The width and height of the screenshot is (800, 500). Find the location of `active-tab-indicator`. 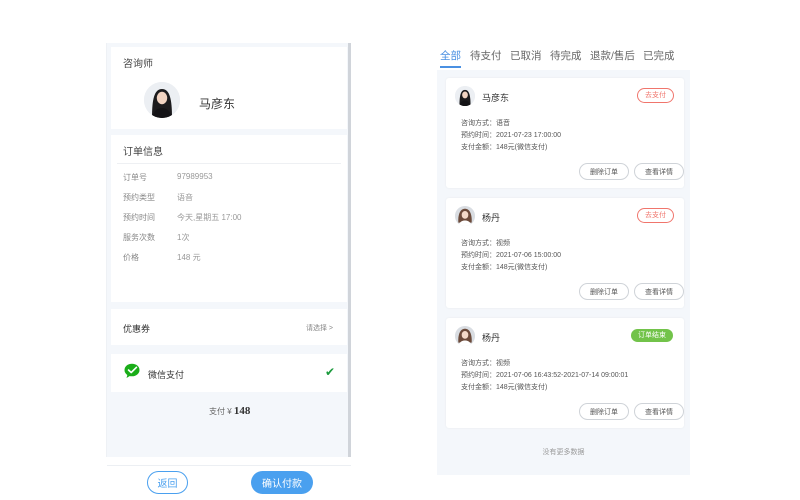

active-tab-indicator is located at coordinates (450, 67).